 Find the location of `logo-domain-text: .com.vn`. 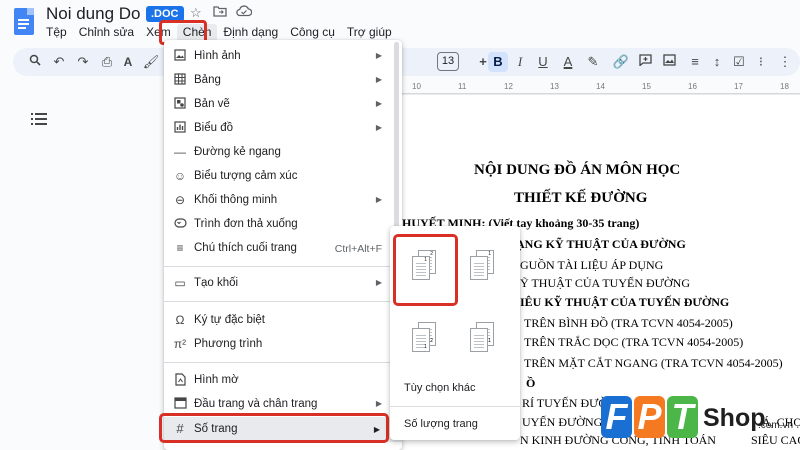

logo-domain-text: .com.vn is located at coordinates (776, 425).